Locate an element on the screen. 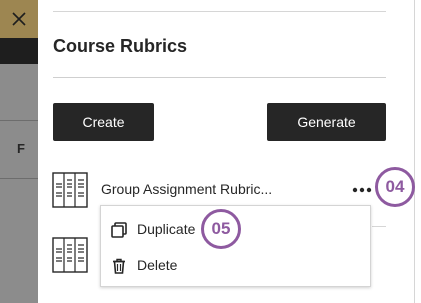 The height and width of the screenshot is (303, 421). top-divider is located at coordinates (219, 11).